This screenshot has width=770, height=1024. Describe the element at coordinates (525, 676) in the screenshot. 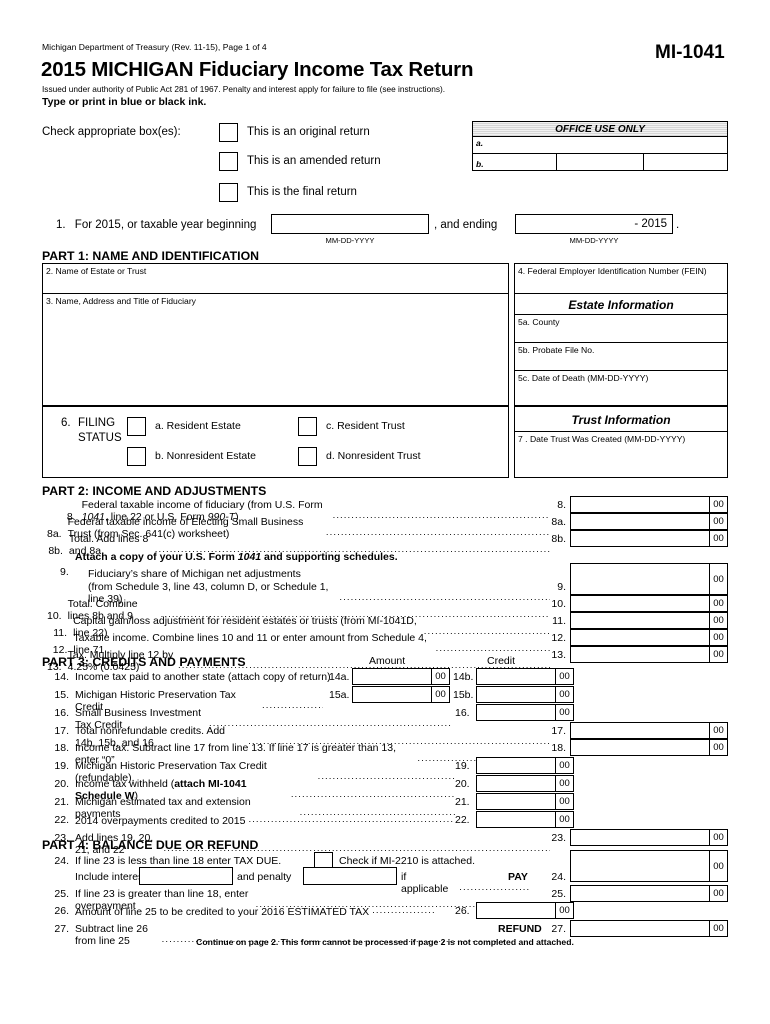

I see `line-14b-credit-input: 00` at that location.